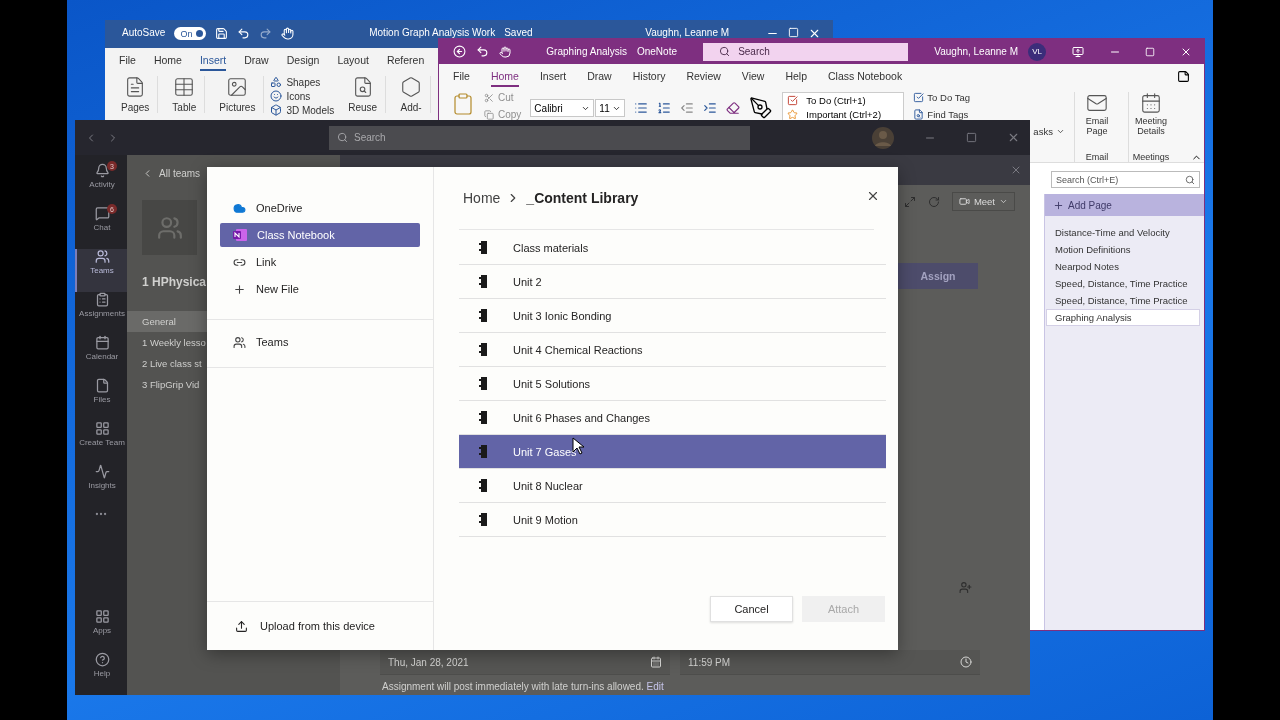  Describe the element at coordinates (1037, 51) in the screenshot. I see `user-avatar: VL` at that location.